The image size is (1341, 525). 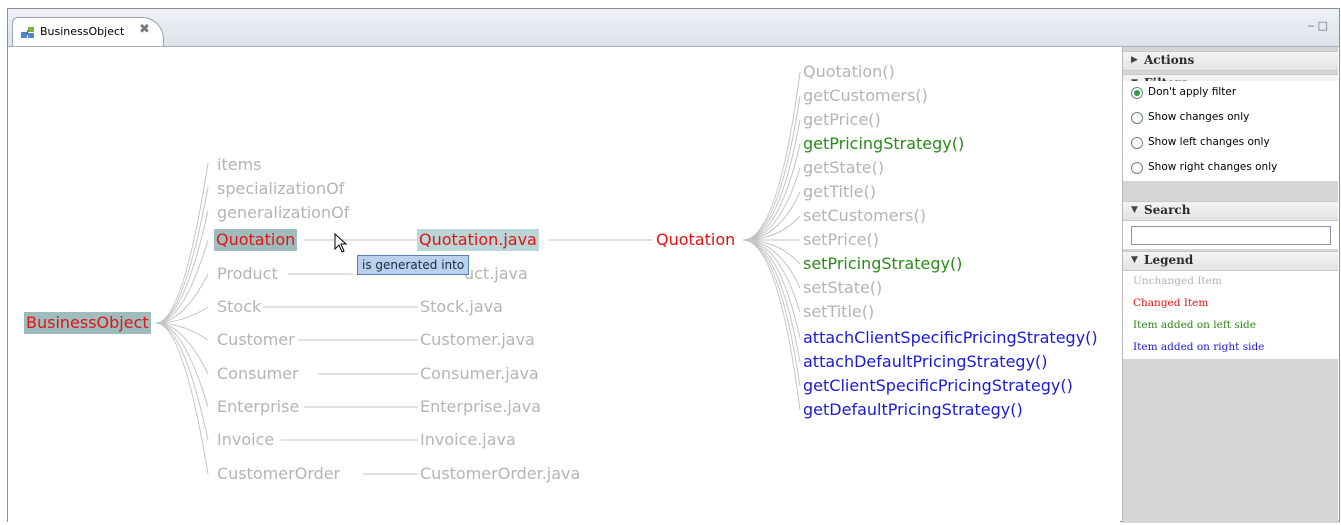 What do you see at coordinates (1134, 60) in the screenshot?
I see `chevron-right-icon: ▶` at bounding box center [1134, 60].